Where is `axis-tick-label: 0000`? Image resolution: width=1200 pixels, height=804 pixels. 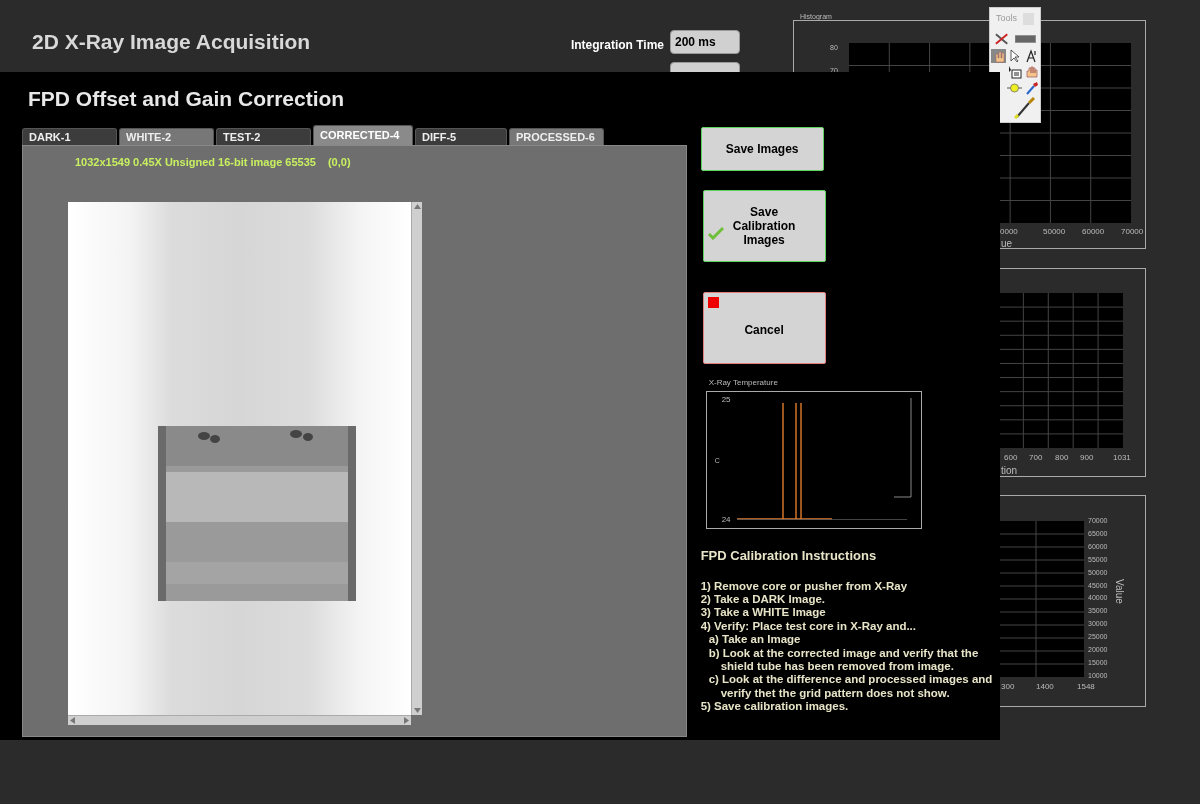
axis-tick-label: 0000 is located at coordinates (1009, 232).